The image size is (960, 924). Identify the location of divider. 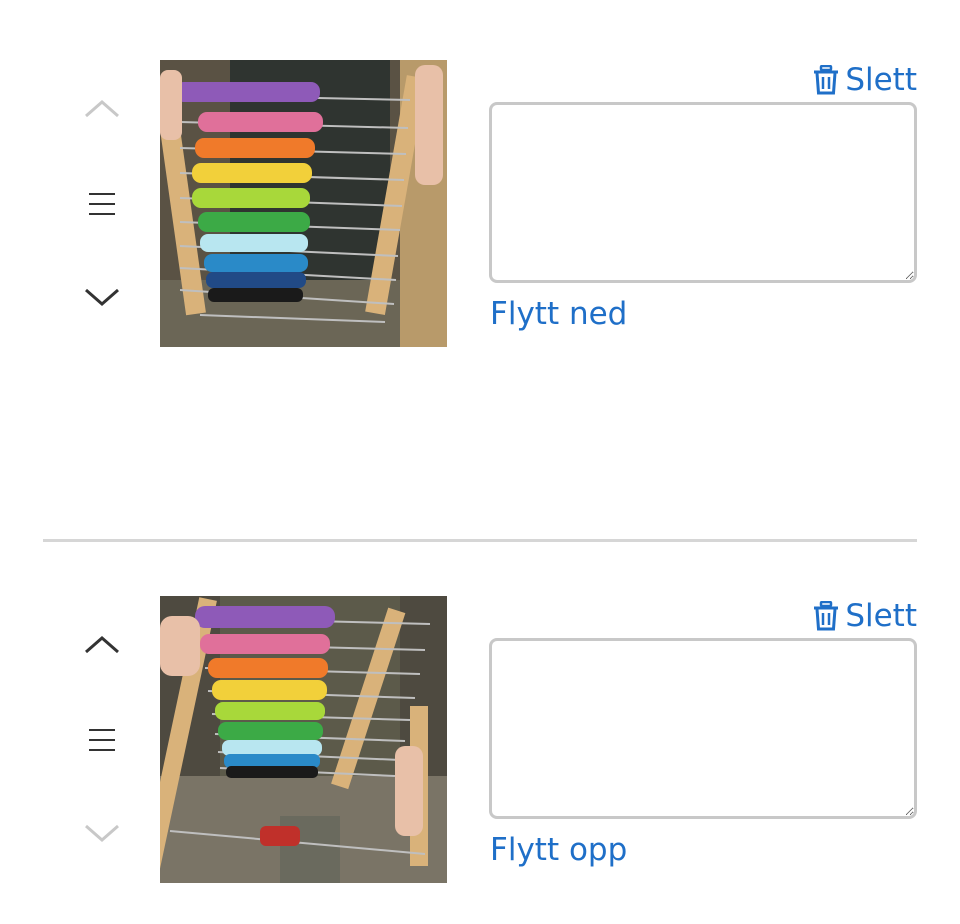
(480, 540).